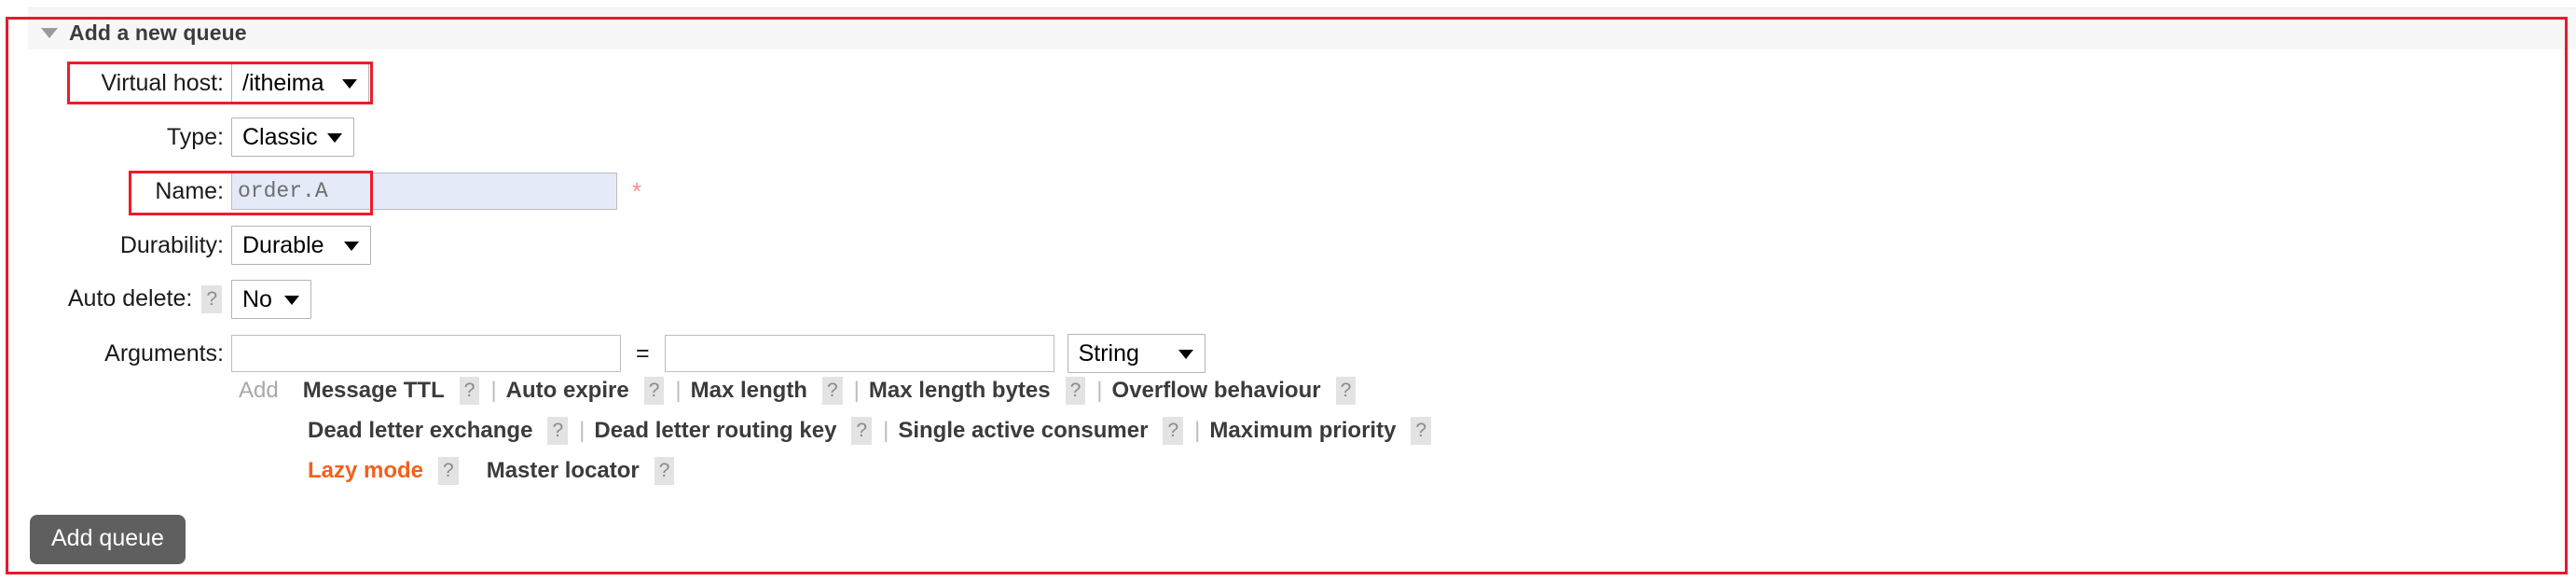  Describe the element at coordinates (1288, 191) in the screenshot. I see `form-row-name: Name: *` at that location.